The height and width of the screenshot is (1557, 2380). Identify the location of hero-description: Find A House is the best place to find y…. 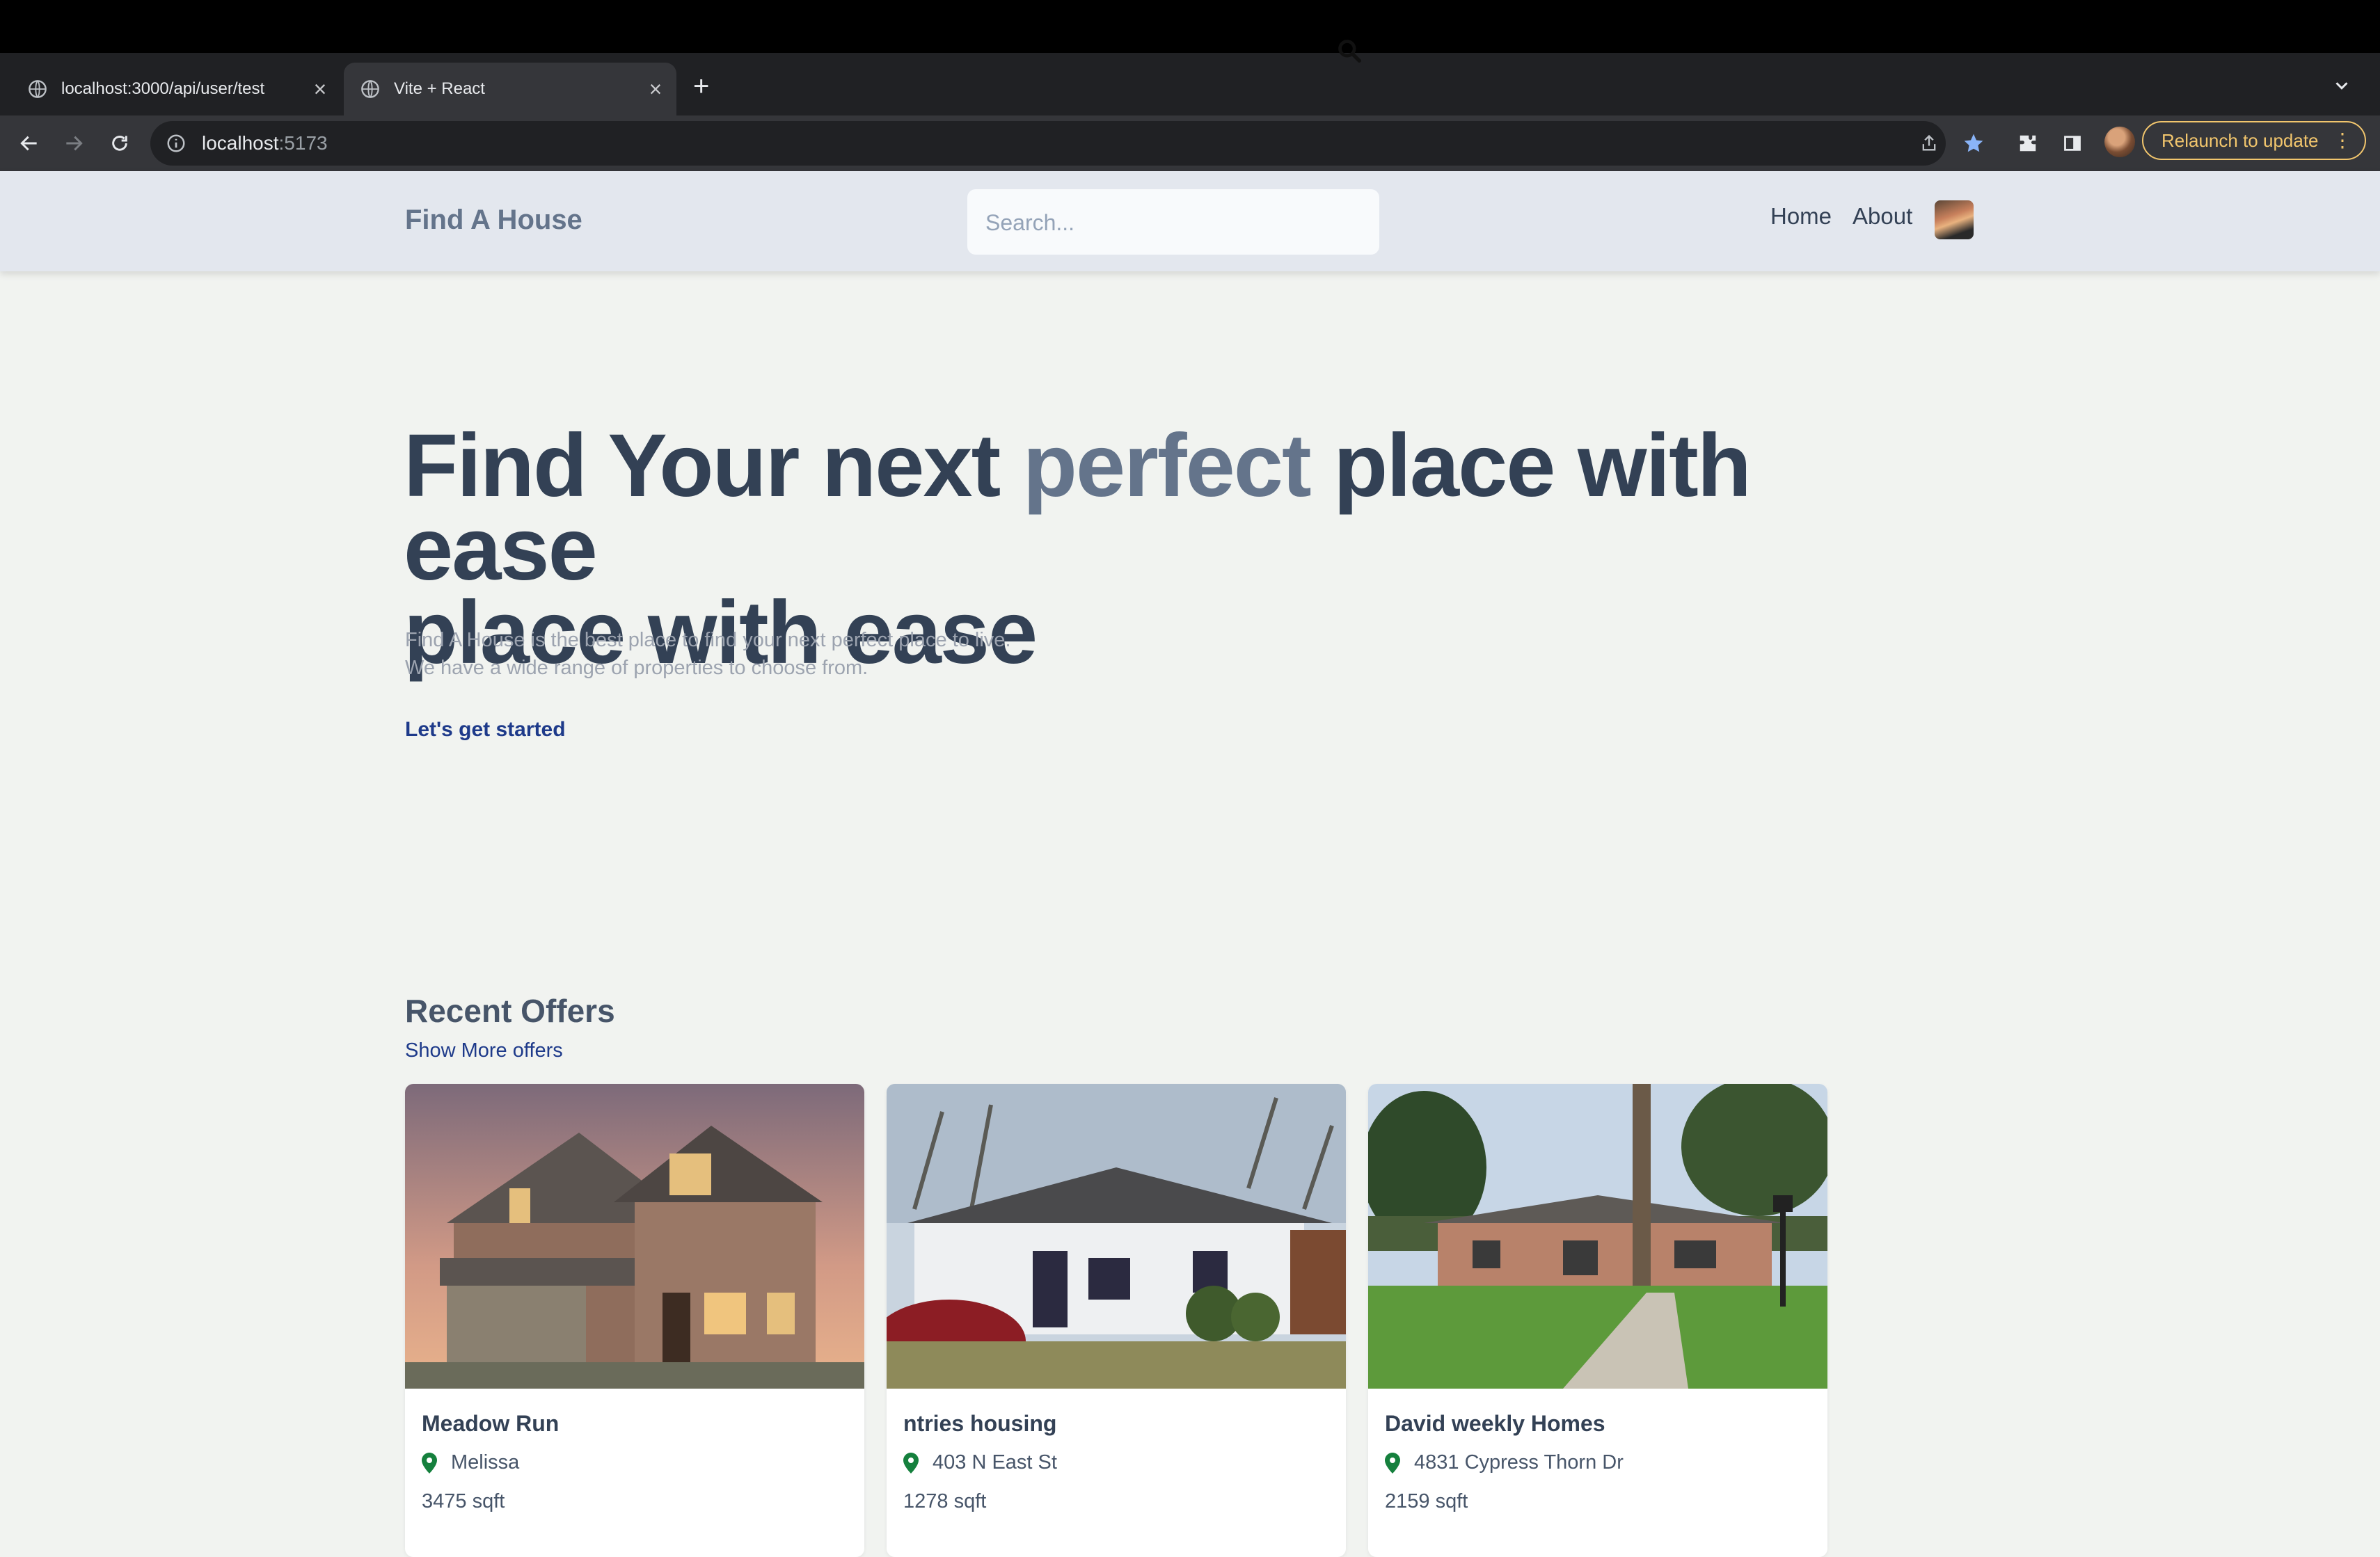
(708, 654).